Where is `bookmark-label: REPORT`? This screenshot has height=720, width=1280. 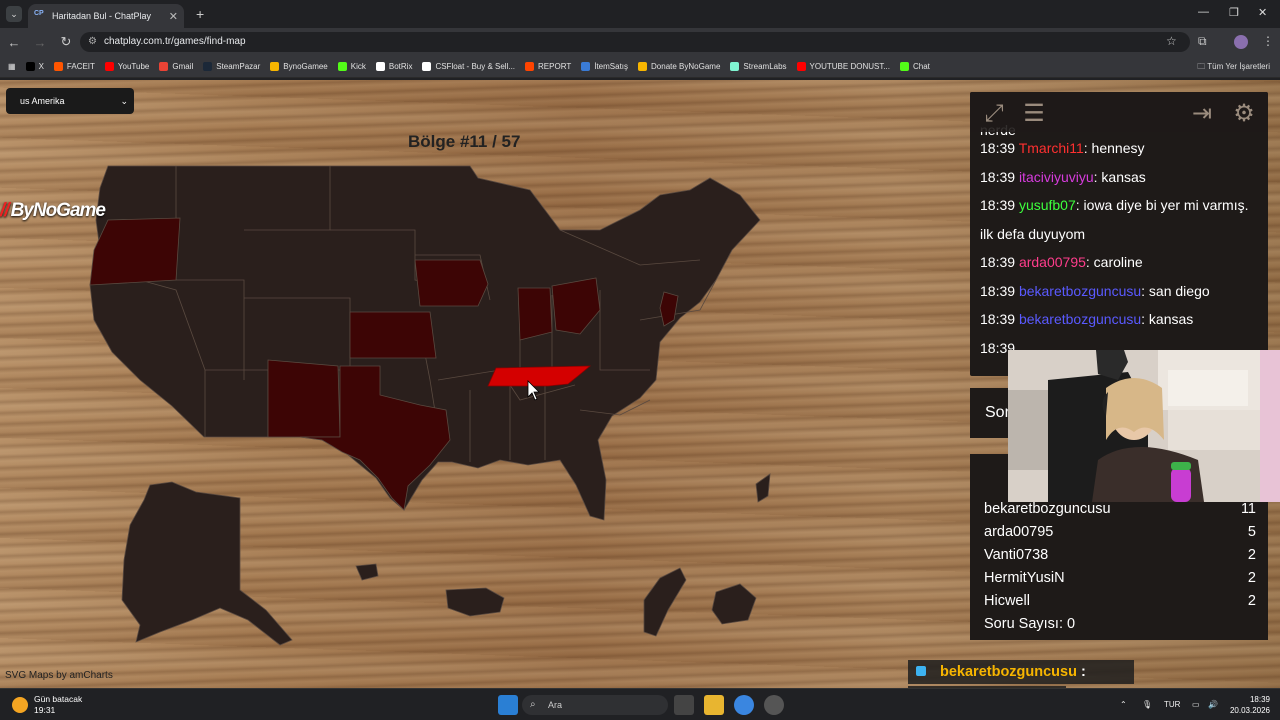
bookmark-label: REPORT is located at coordinates (555, 66).